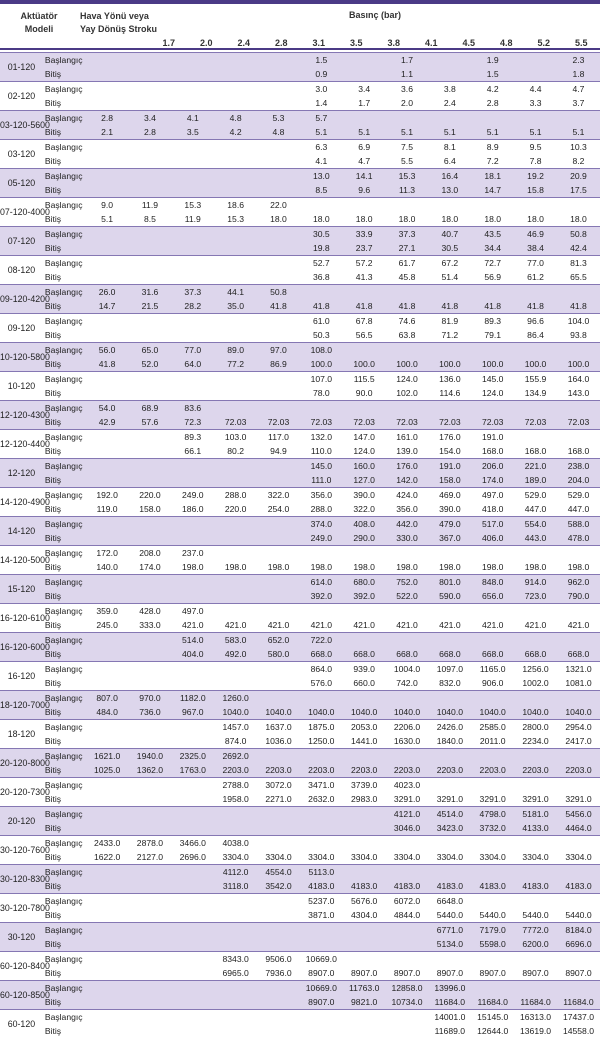 The width and height of the screenshot is (600, 1054). I want to click on torque-value: 4.7, so click(578, 88).